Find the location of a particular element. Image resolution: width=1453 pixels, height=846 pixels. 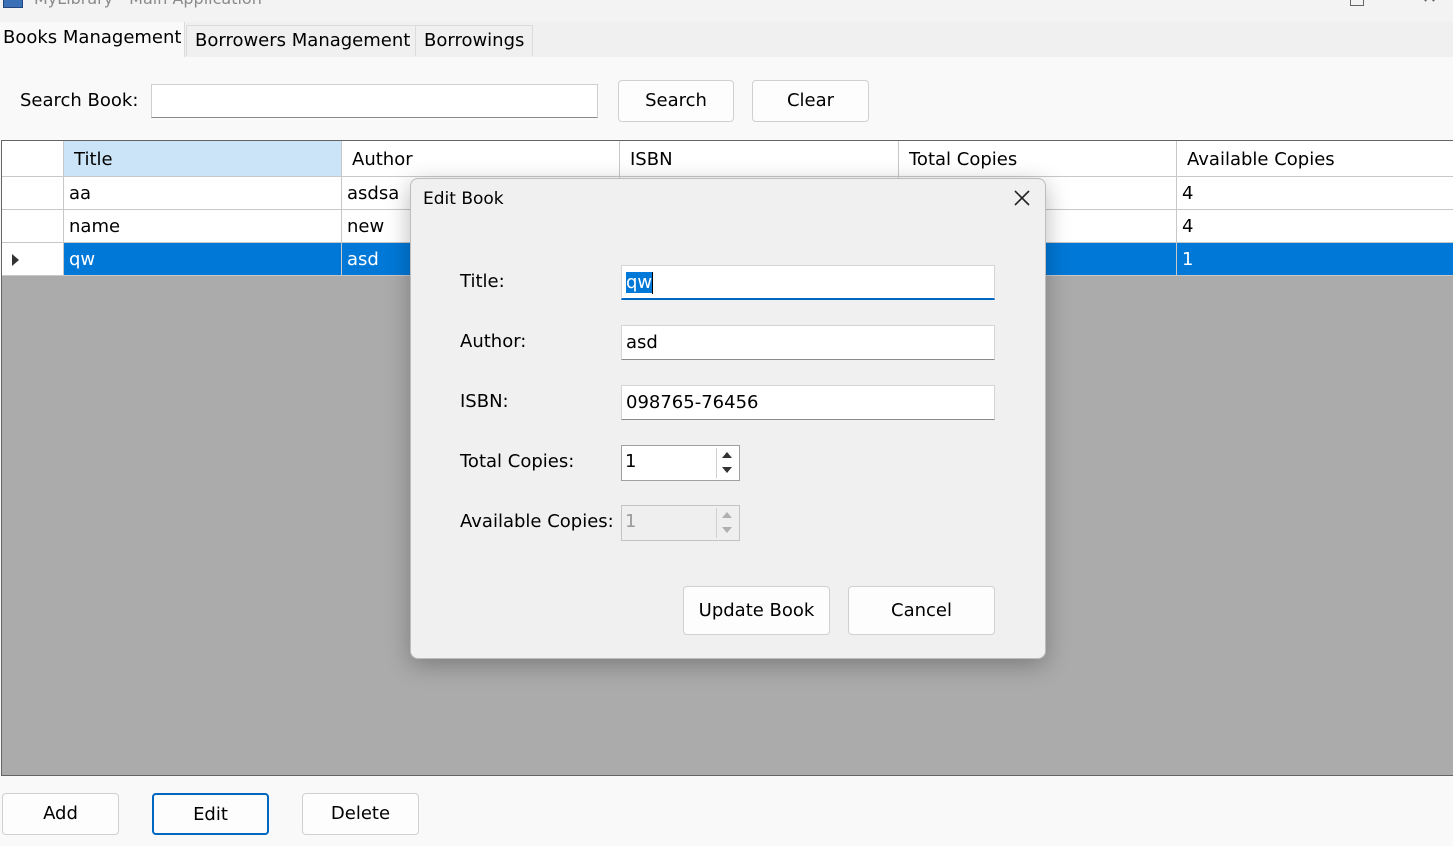

dialog-title: Edit Book is located at coordinates (463, 199).